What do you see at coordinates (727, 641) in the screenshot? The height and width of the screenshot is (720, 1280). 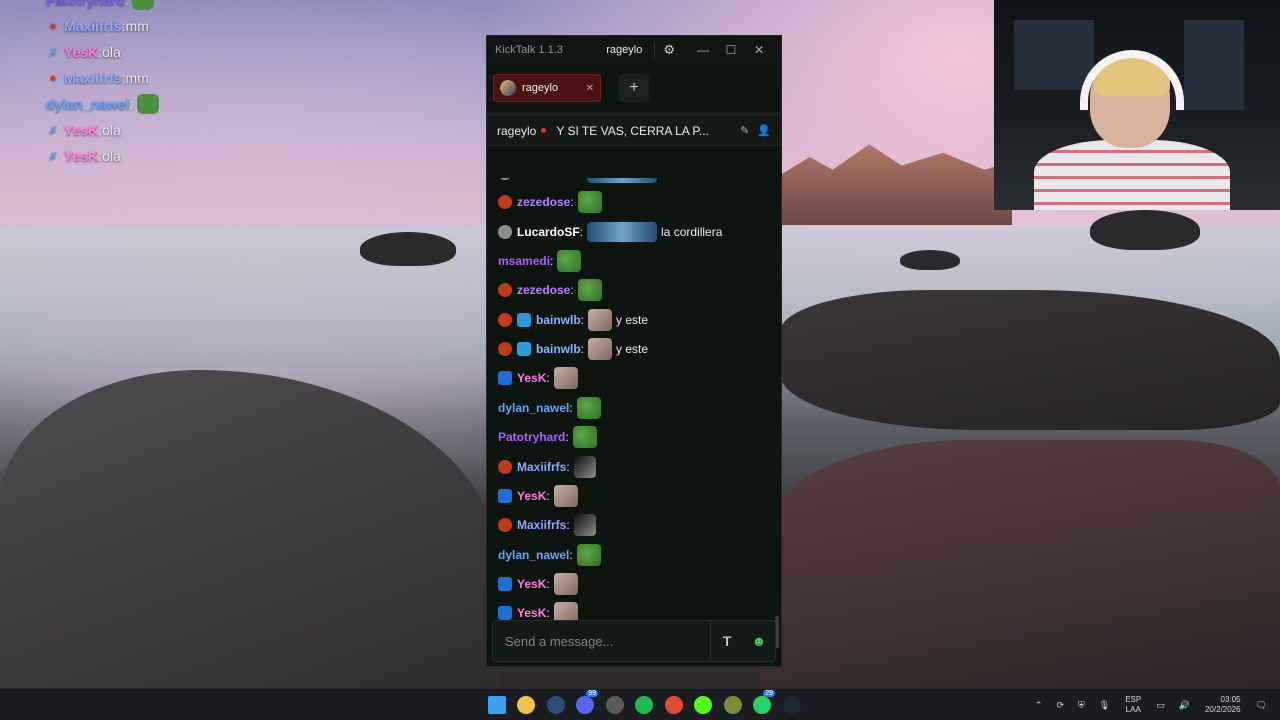 I see `translate-icon: T` at bounding box center [727, 641].